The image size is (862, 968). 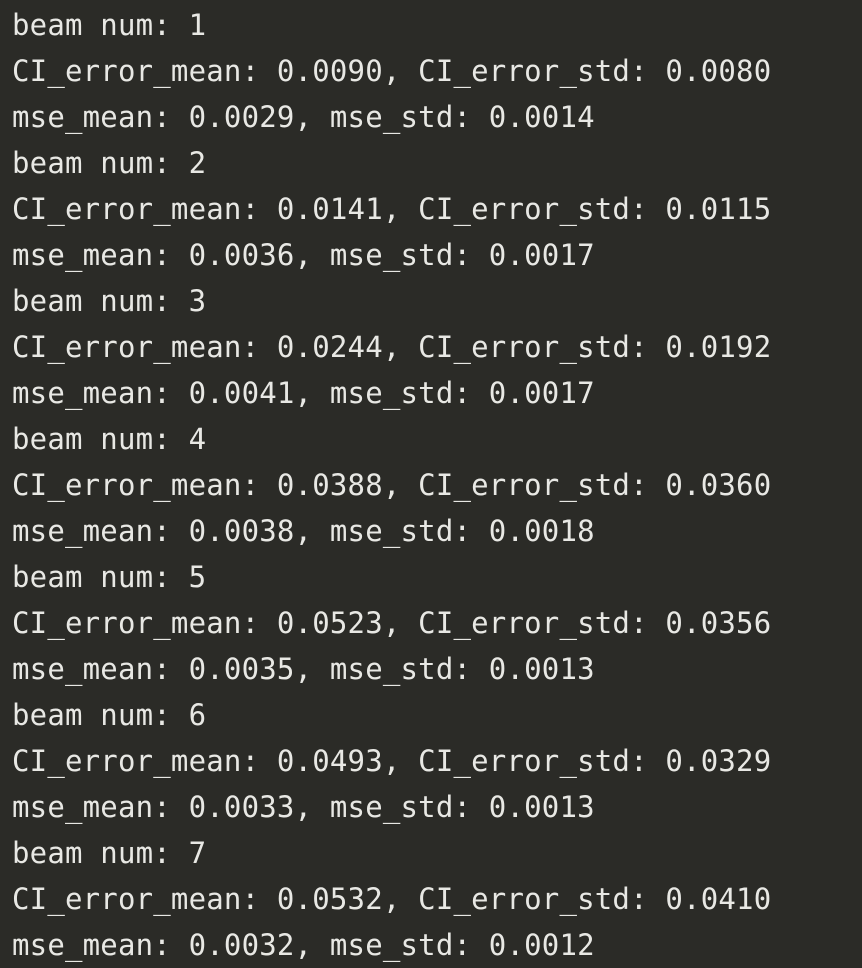 I want to click on output-line-mse-6: mse_mean: 0.0033, mse_std: 0.0013, so click(x=303, y=807).